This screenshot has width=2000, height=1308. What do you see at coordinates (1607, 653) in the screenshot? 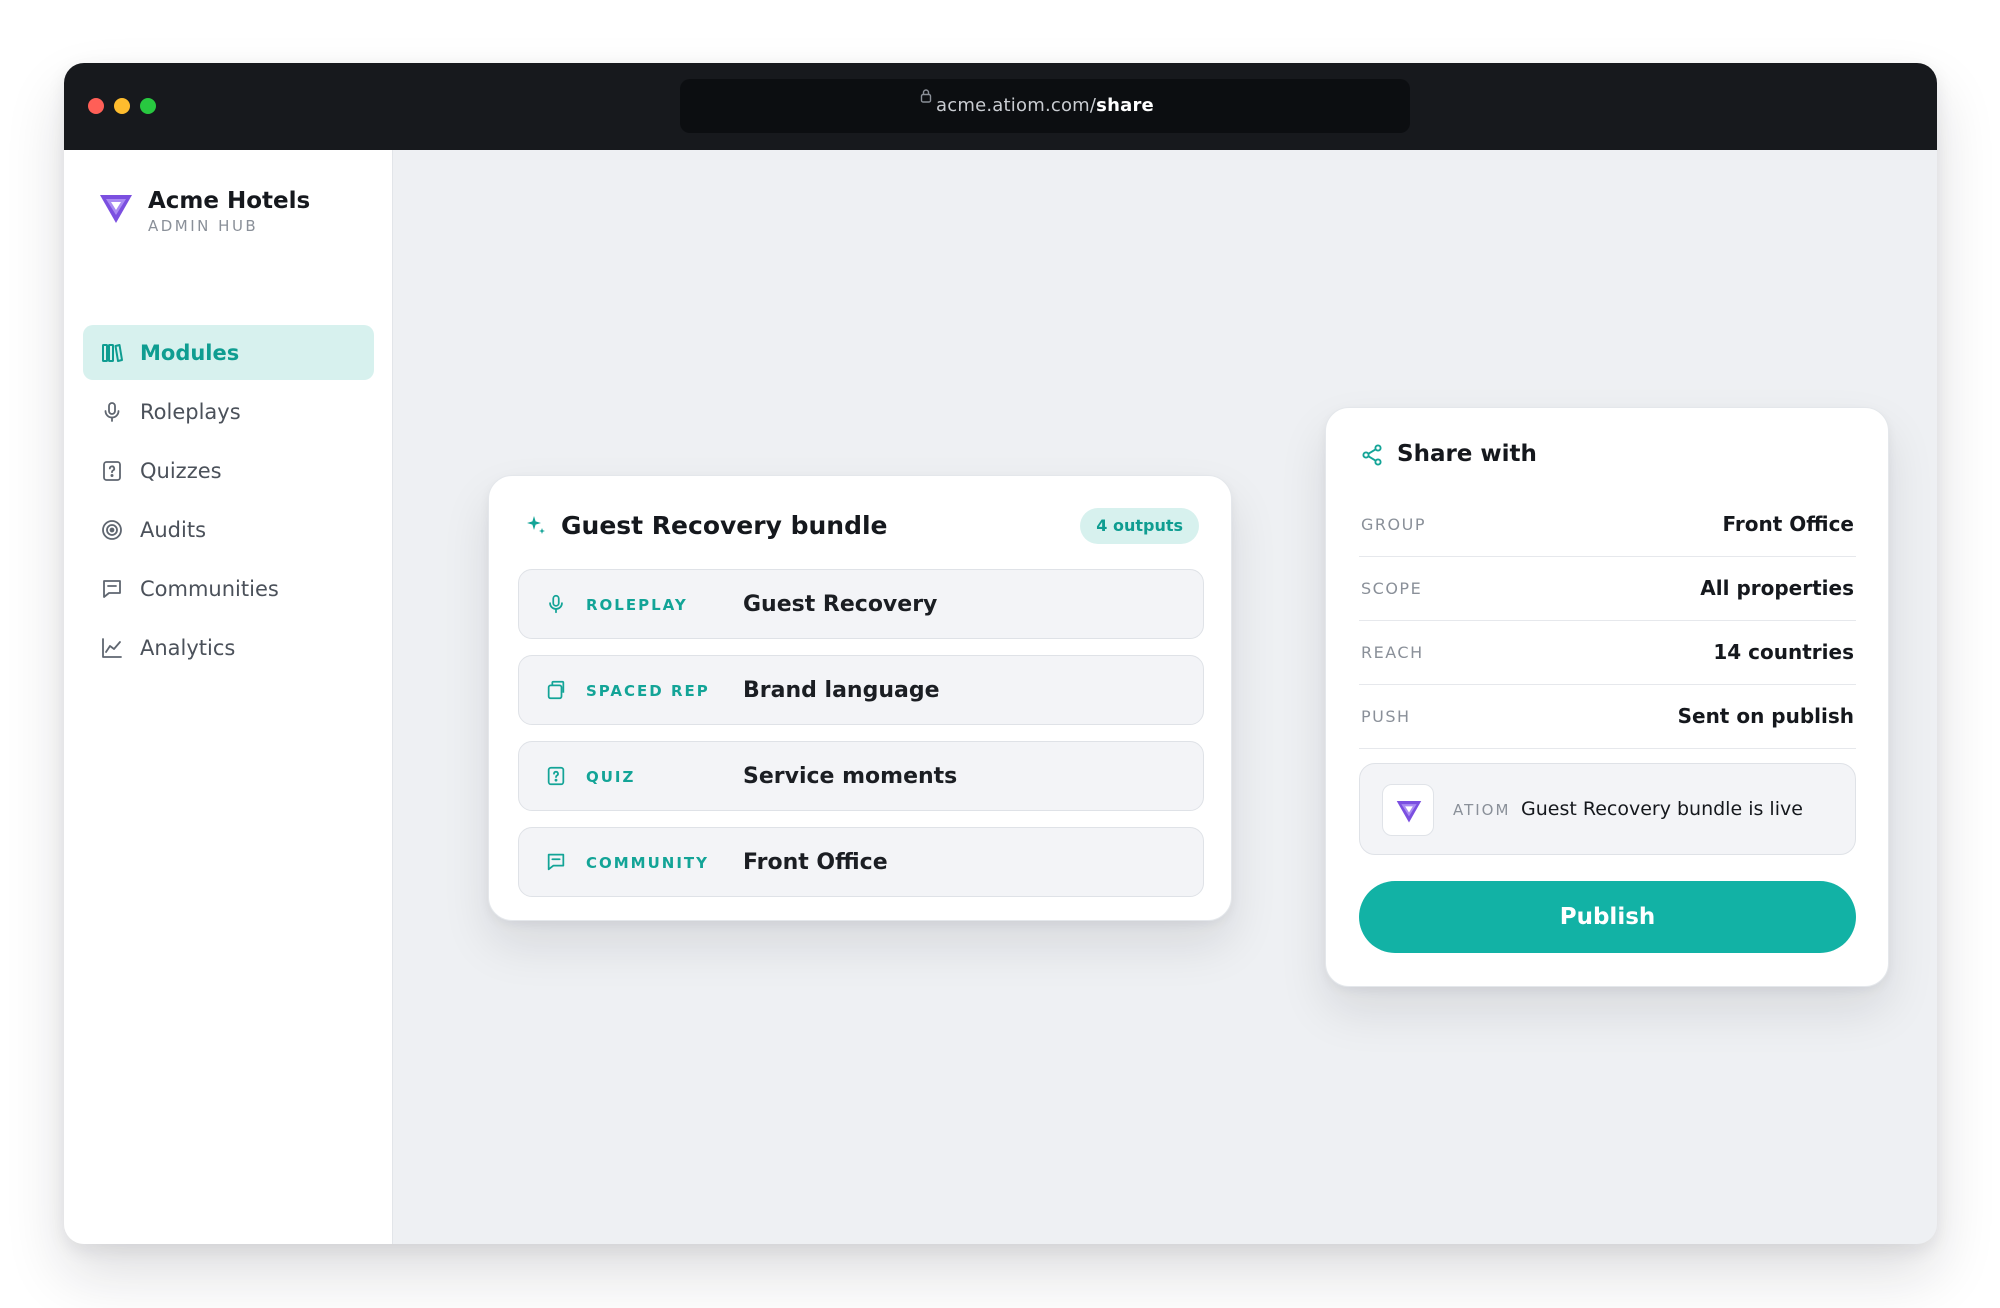
I see `share-row-reach: REACH 14 countries` at bounding box center [1607, 653].